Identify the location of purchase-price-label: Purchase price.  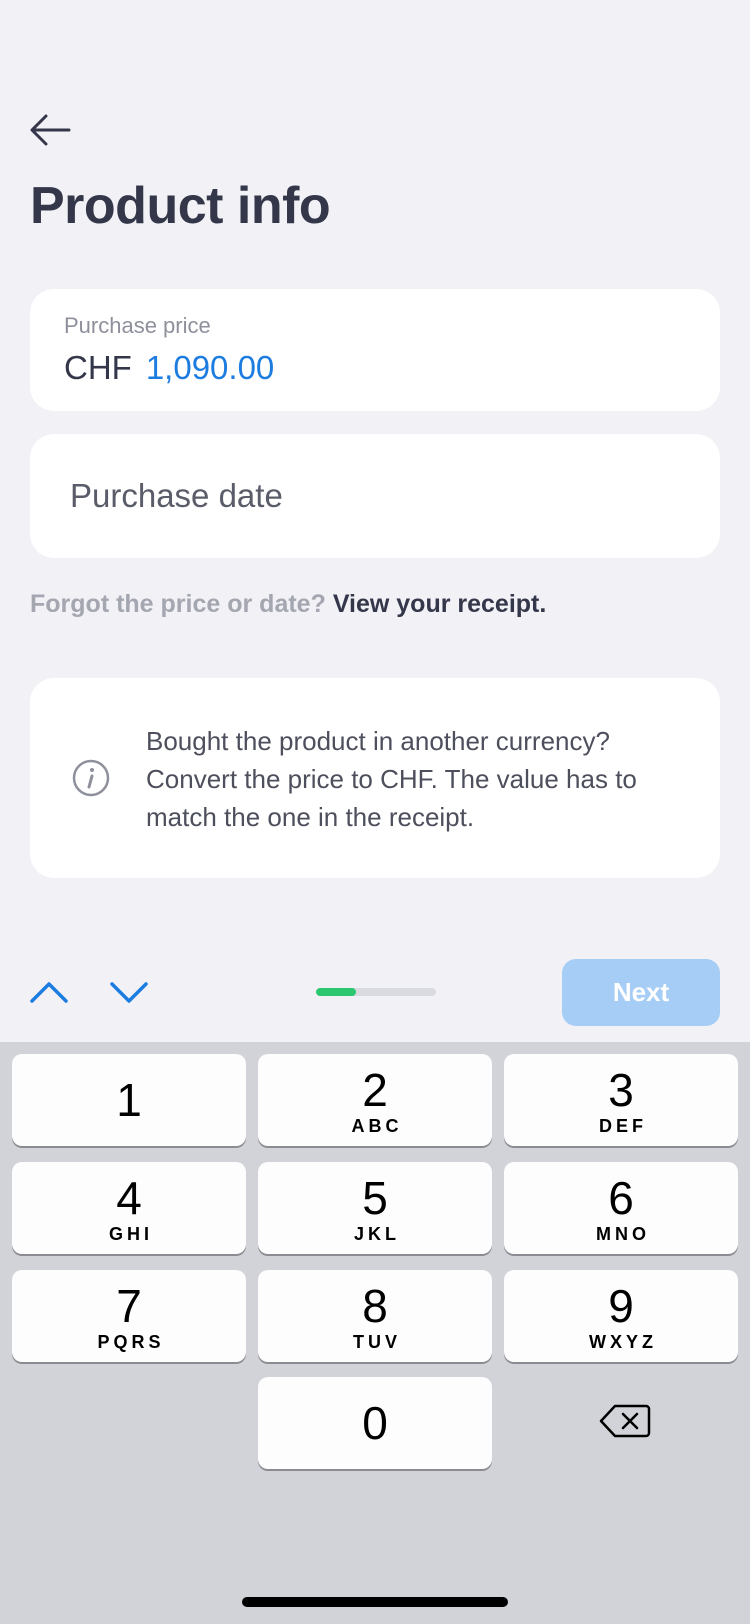
(137, 325).